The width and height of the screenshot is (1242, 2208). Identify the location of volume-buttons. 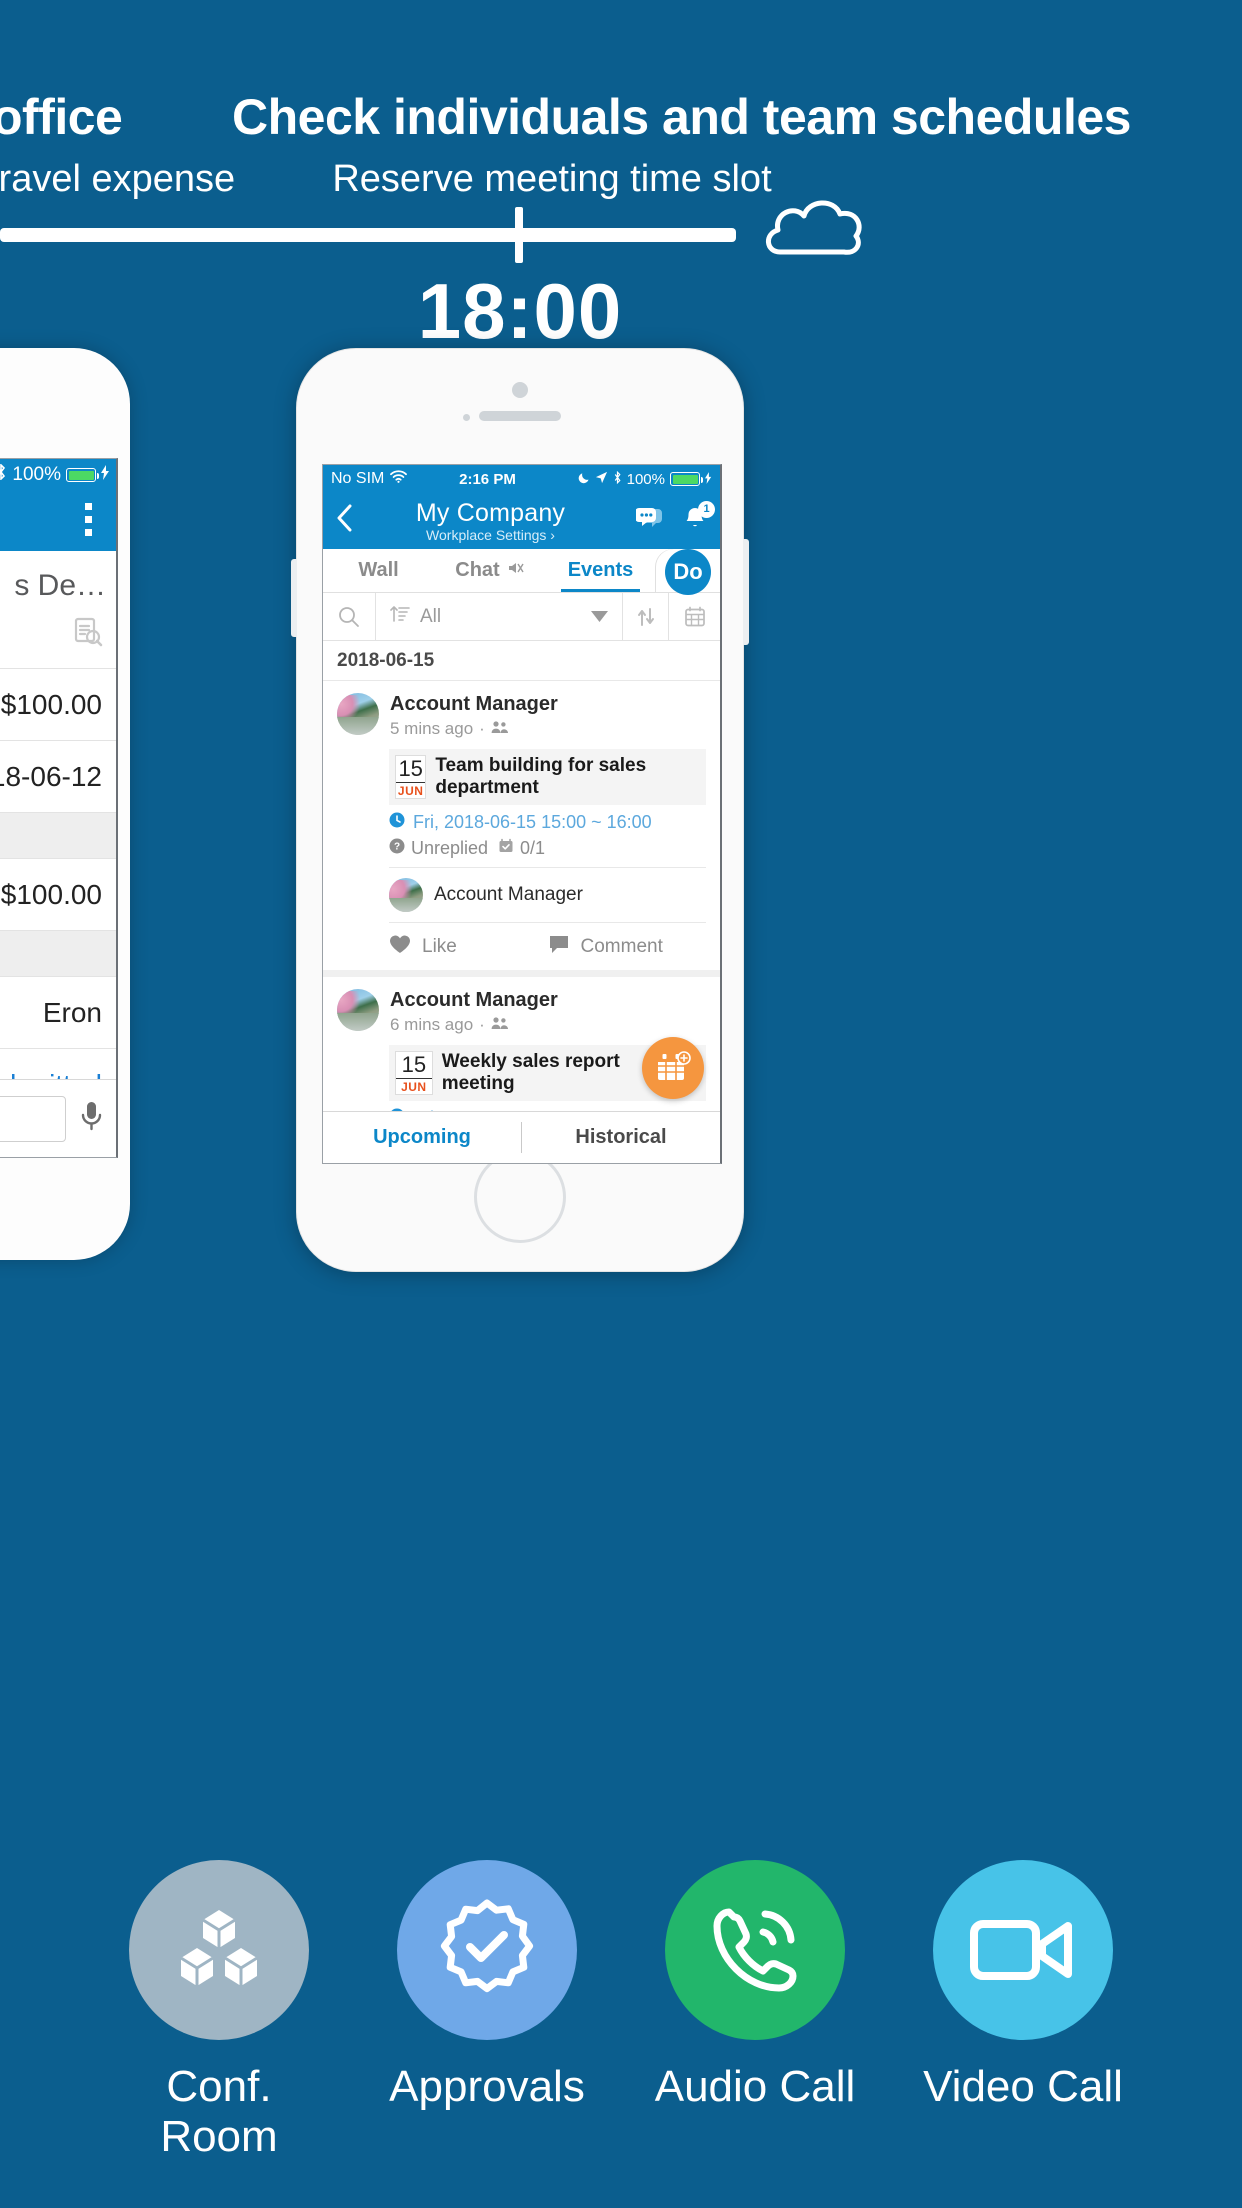
(294, 598).